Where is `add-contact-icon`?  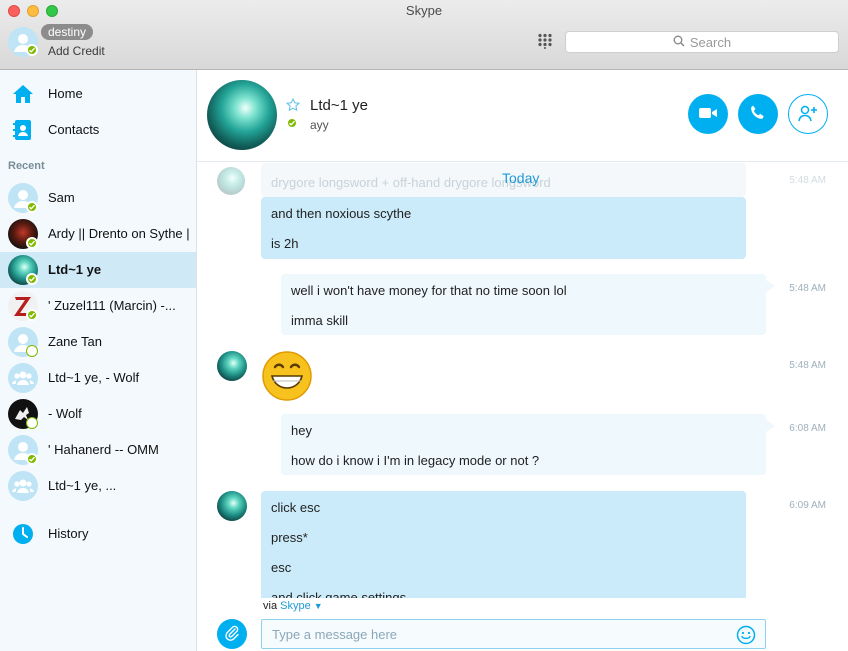 add-contact-icon is located at coordinates (808, 114).